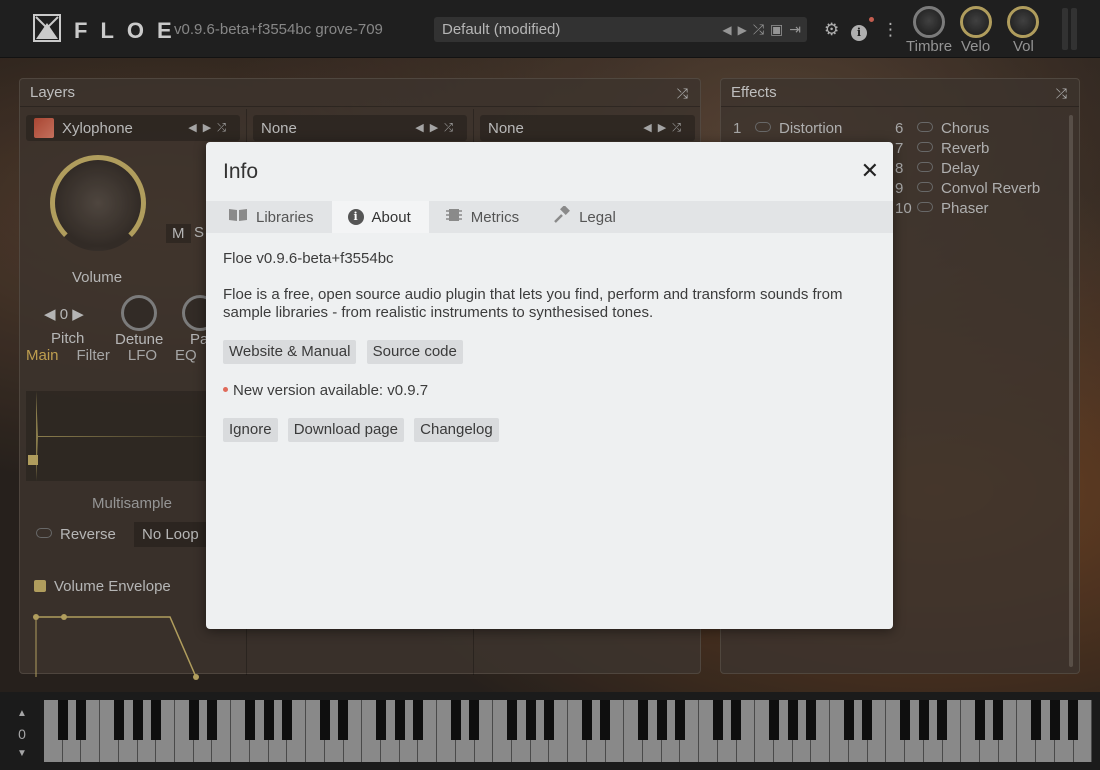 This screenshot has height=770, width=1100. Describe the element at coordinates (454, 217) in the screenshot. I see `chip-icon` at that location.